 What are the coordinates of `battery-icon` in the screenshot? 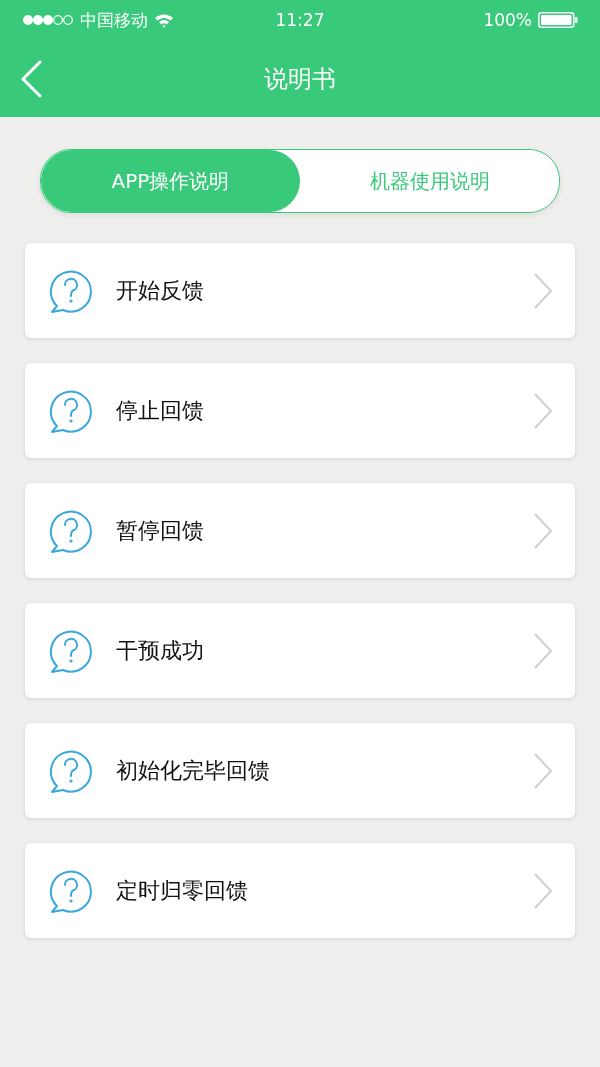 It's located at (558, 20).